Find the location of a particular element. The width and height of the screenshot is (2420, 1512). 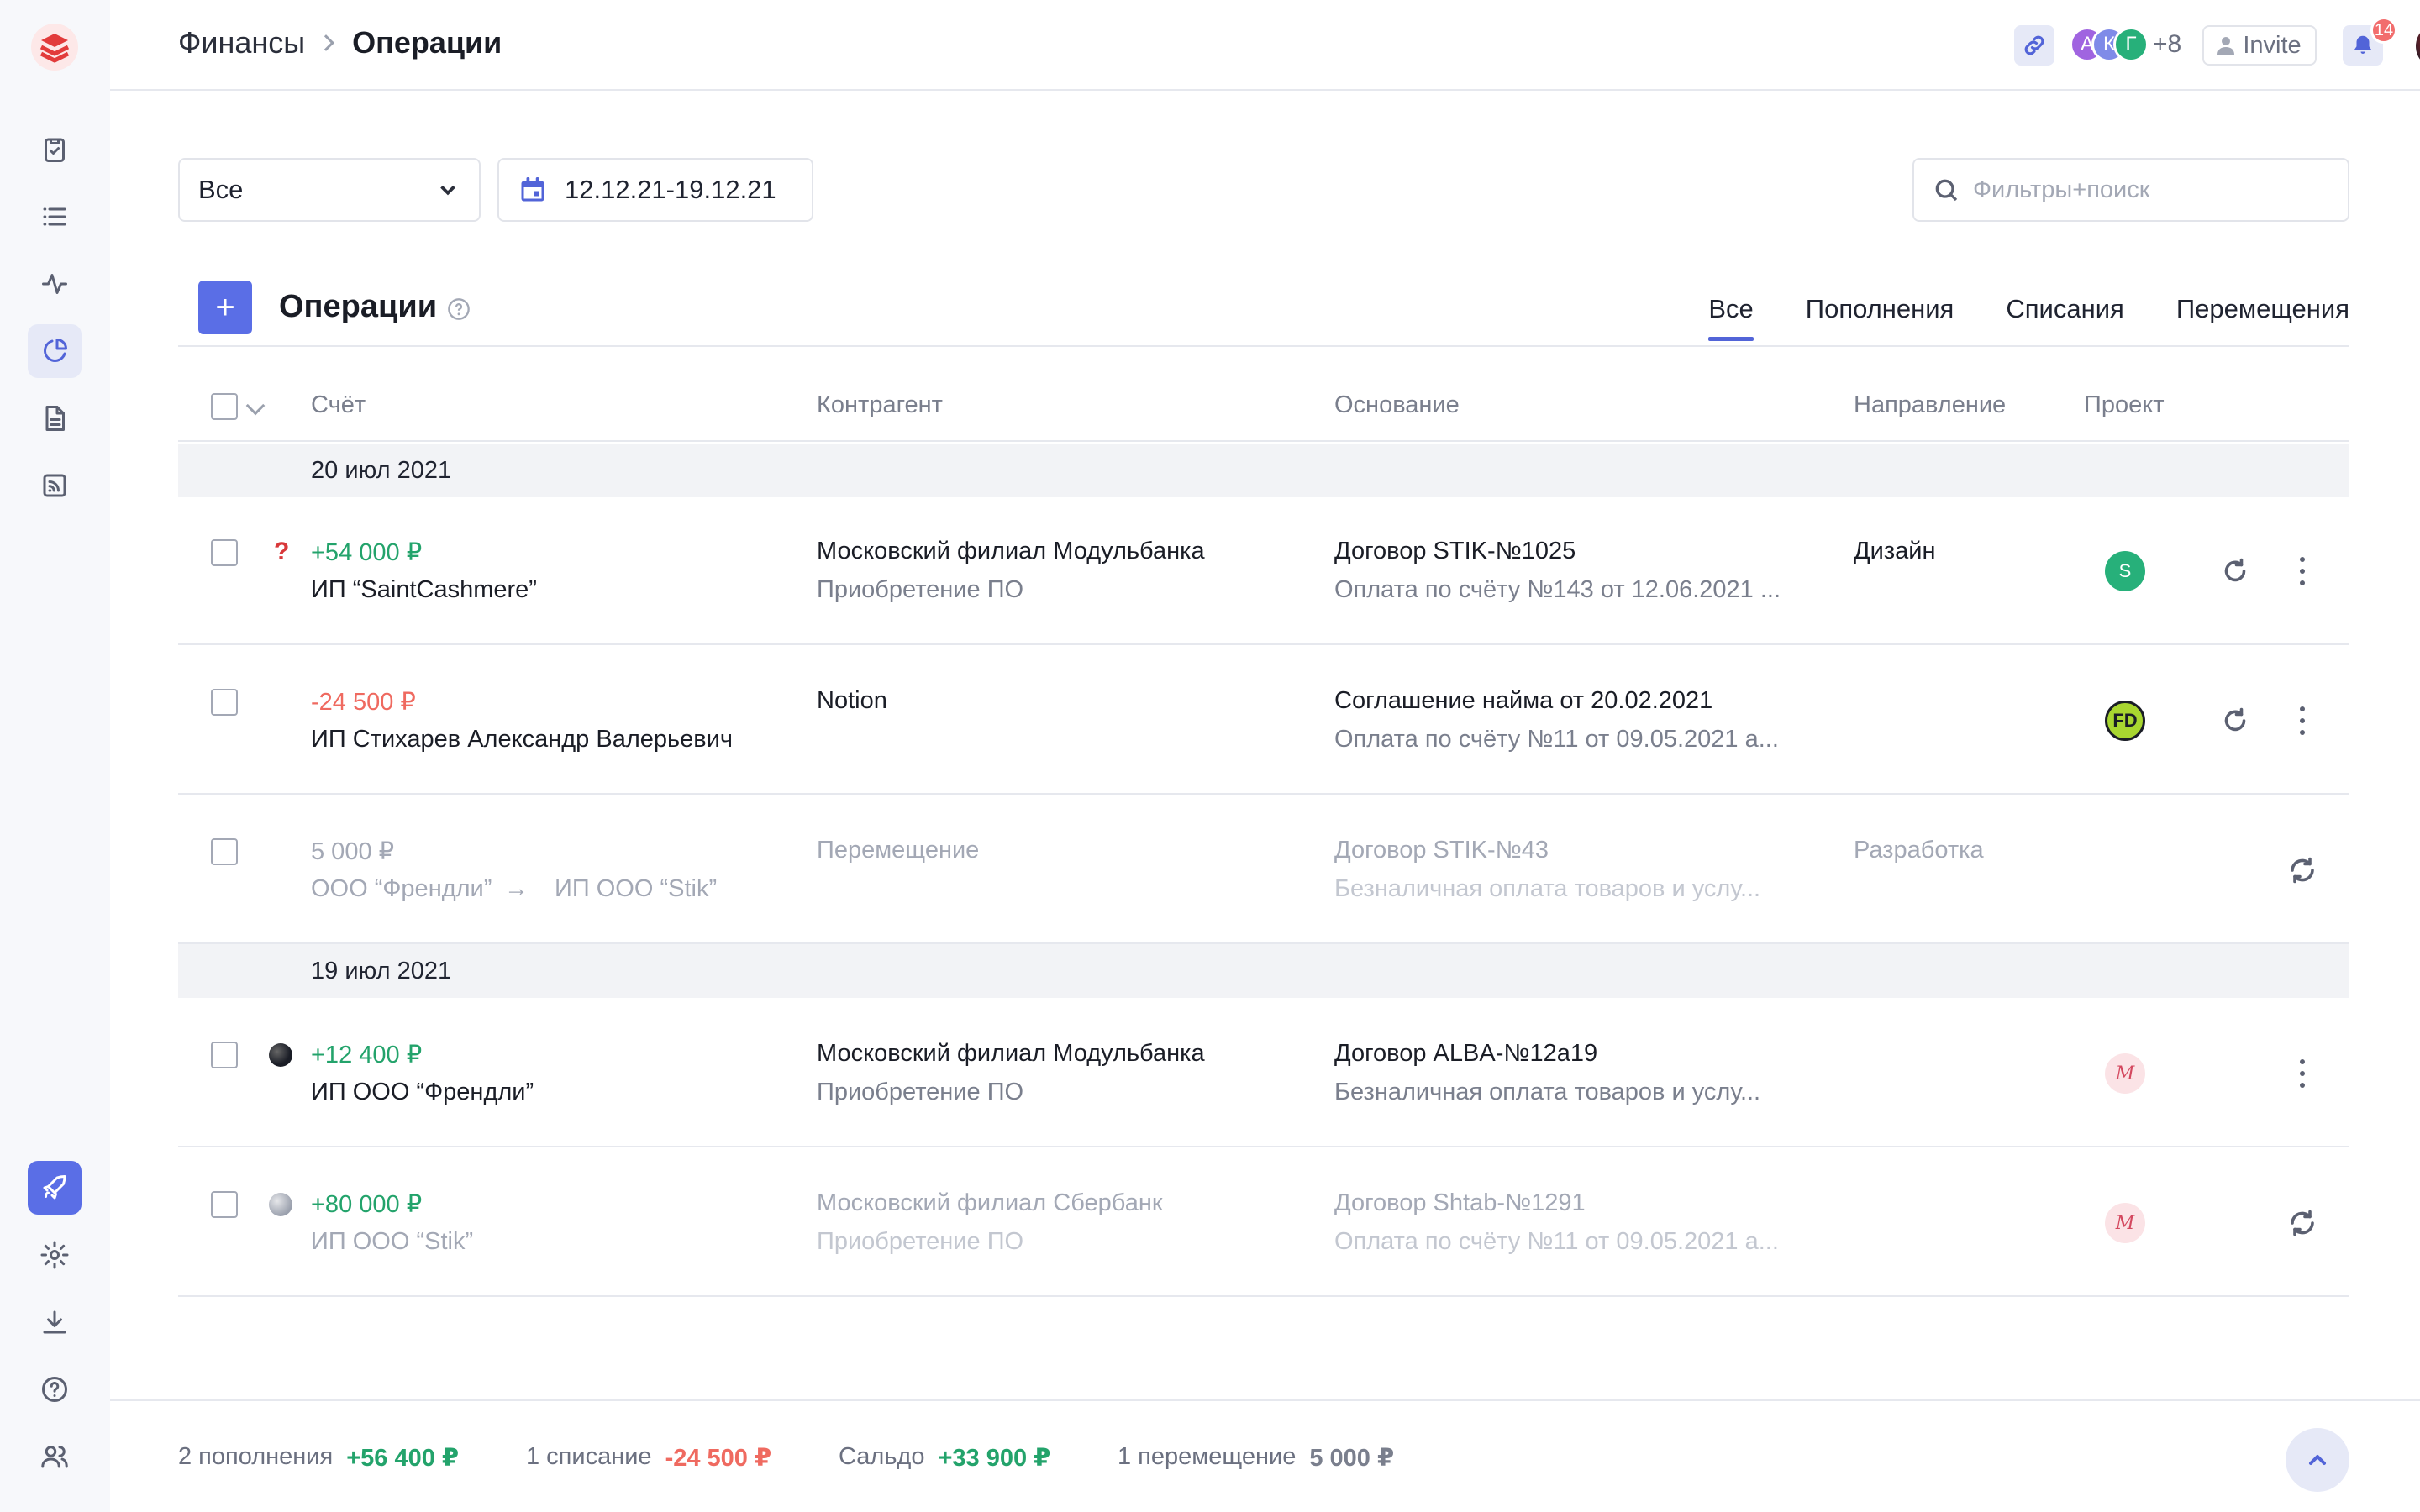

sidebar-help-button is located at coordinates (55, 1389).